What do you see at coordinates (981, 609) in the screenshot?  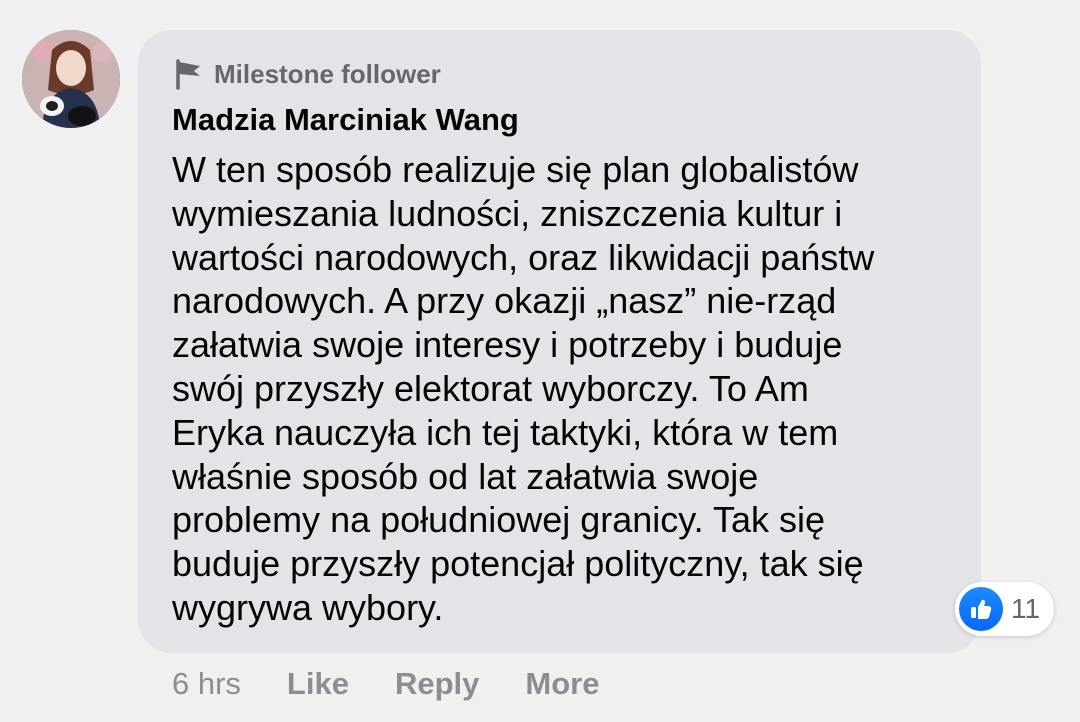 I see `thumbs-up-icon` at bounding box center [981, 609].